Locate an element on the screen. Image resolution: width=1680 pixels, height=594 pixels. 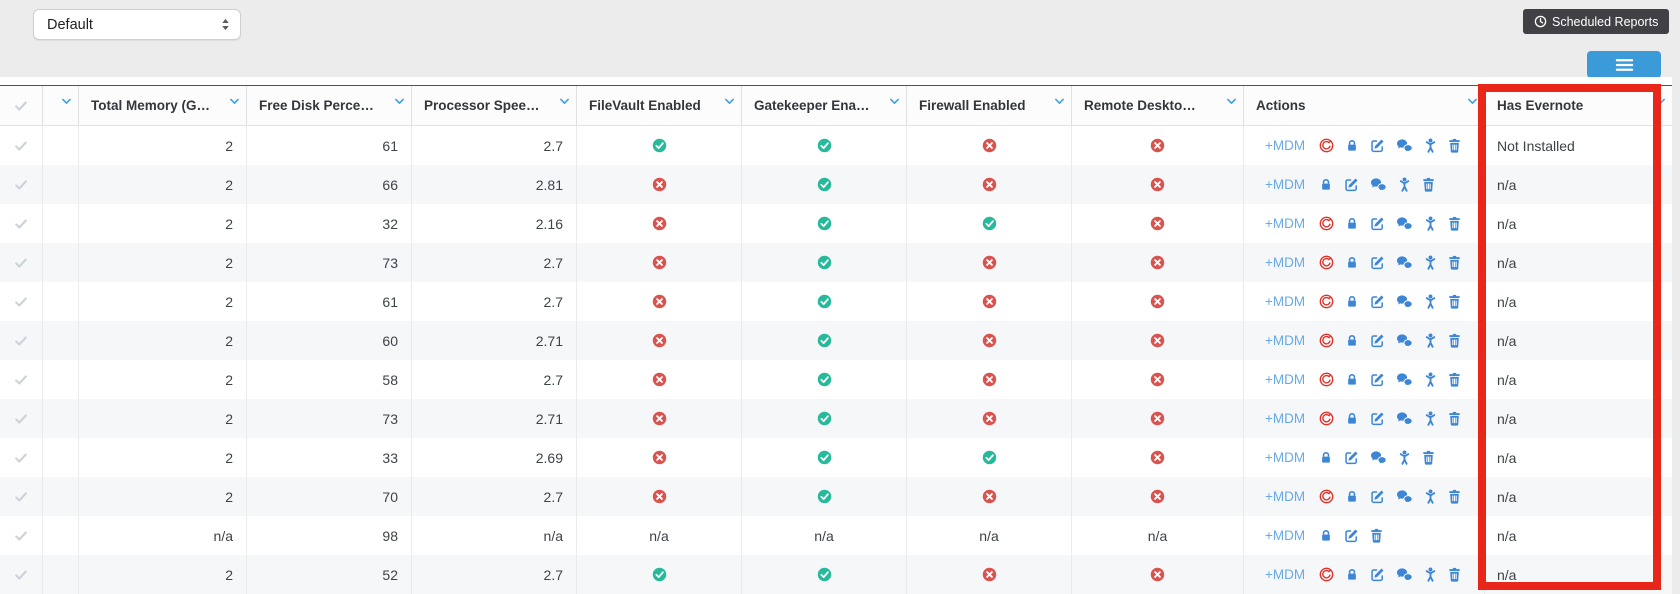
scheduled-reports-button: Scheduled Reports is located at coordinates (1596, 21).